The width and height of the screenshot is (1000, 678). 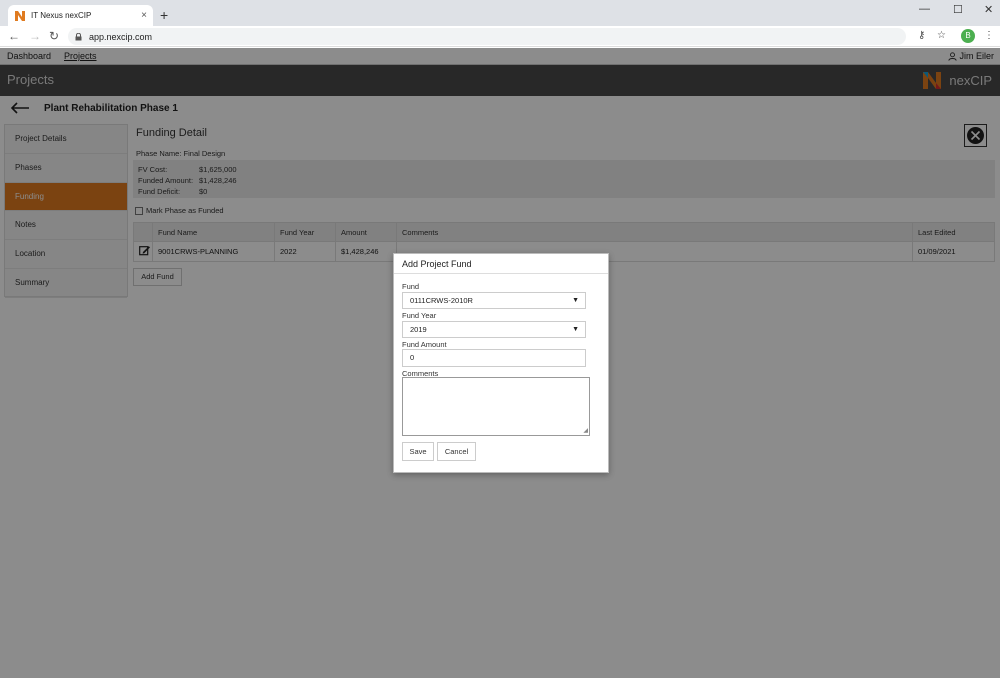 What do you see at coordinates (418, 451) in the screenshot?
I see `save-button: Save` at bounding box center [418, 451].